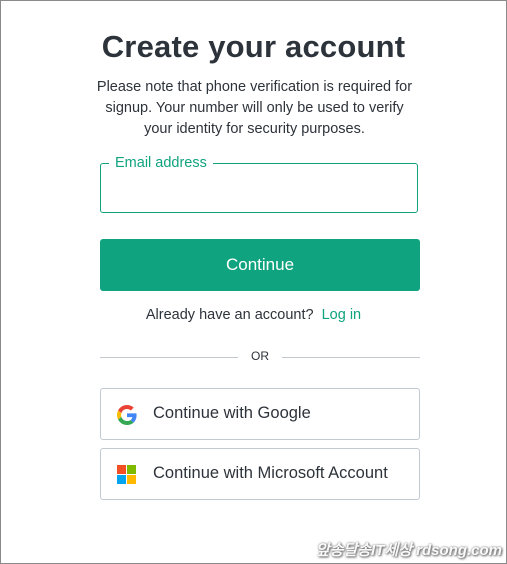  Describe the element at coordinates (260, 356) in the screenshot. I see `divider-or: OR` at that location.